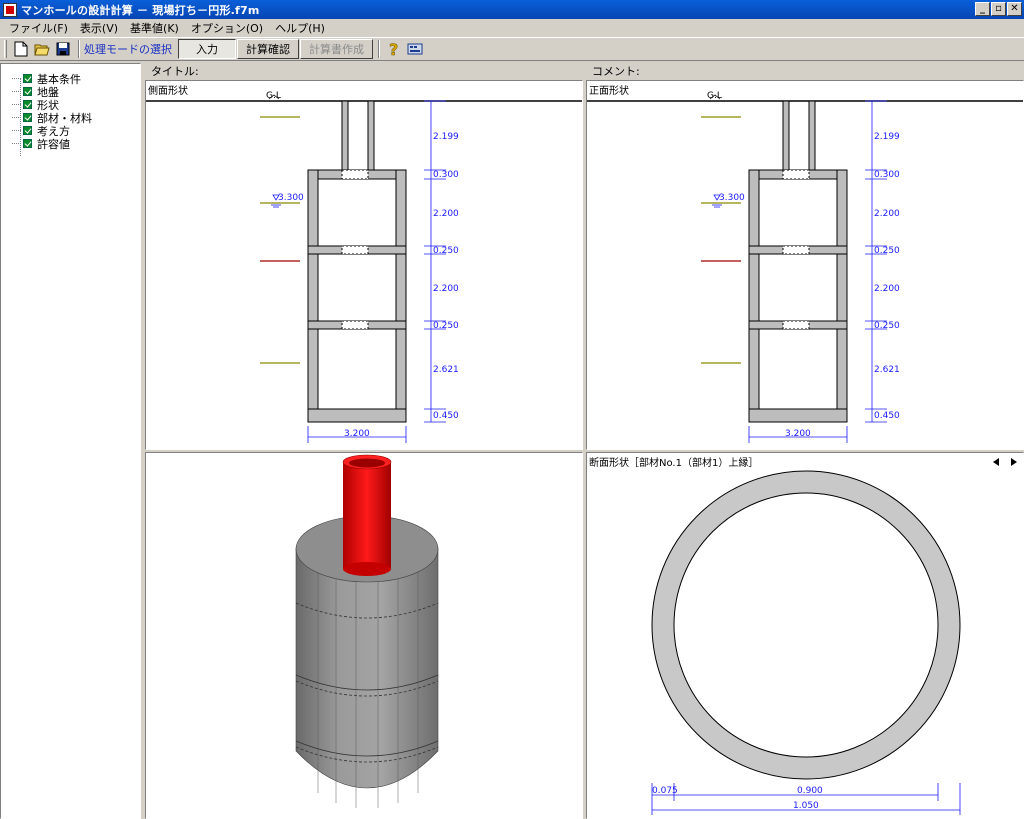  Describe the element at coordinates (998, 9) in the screenshot. I see `restore-button: ▫` at that location.